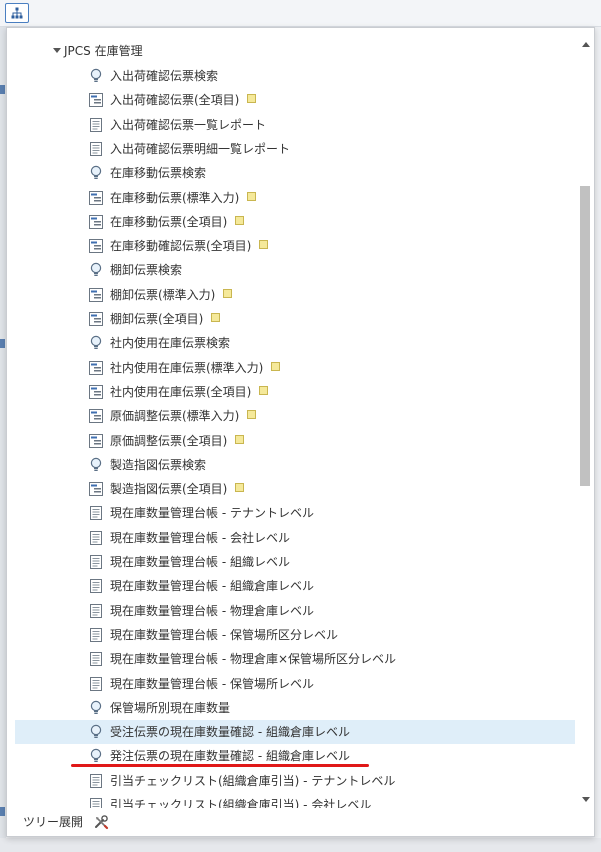  I want to click on tree-item-label: 製造指図伝票検索, so click(158, 464).